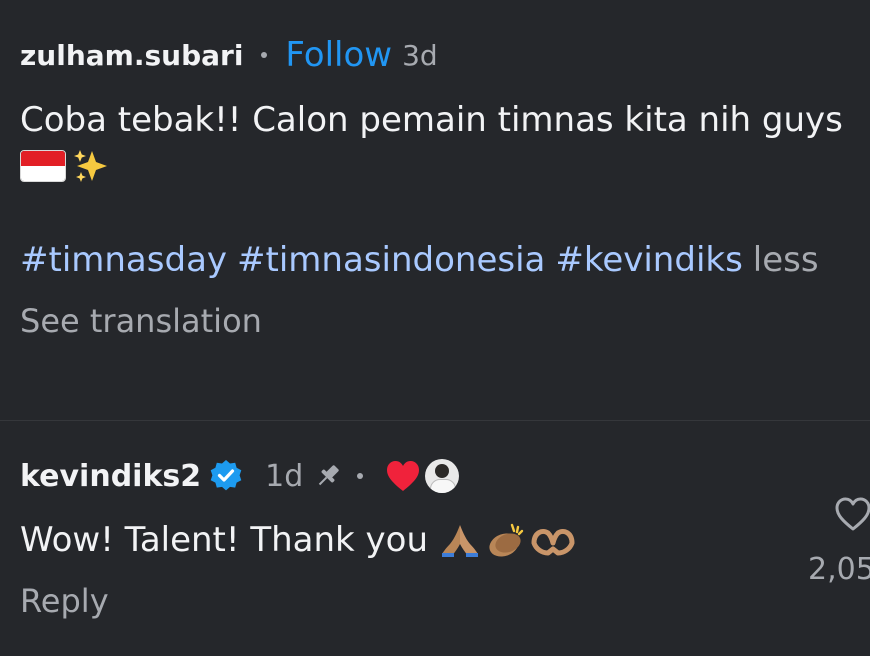 This screenshot has width=870, height=656. Describe the element at coordinates (284, 476) in the screenshot. I see `comment-time: 1d` at that location.